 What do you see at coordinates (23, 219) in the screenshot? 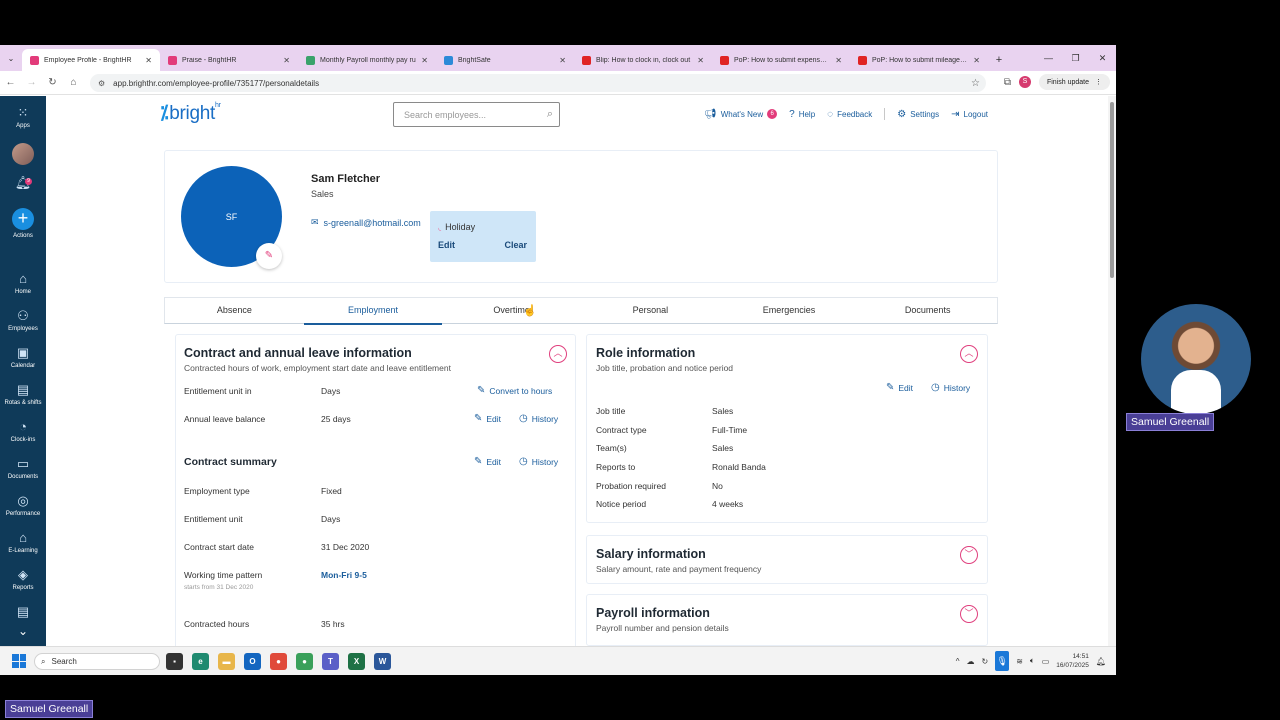
I see `actions-plus-icon: +` at bounding box center [23, 219].